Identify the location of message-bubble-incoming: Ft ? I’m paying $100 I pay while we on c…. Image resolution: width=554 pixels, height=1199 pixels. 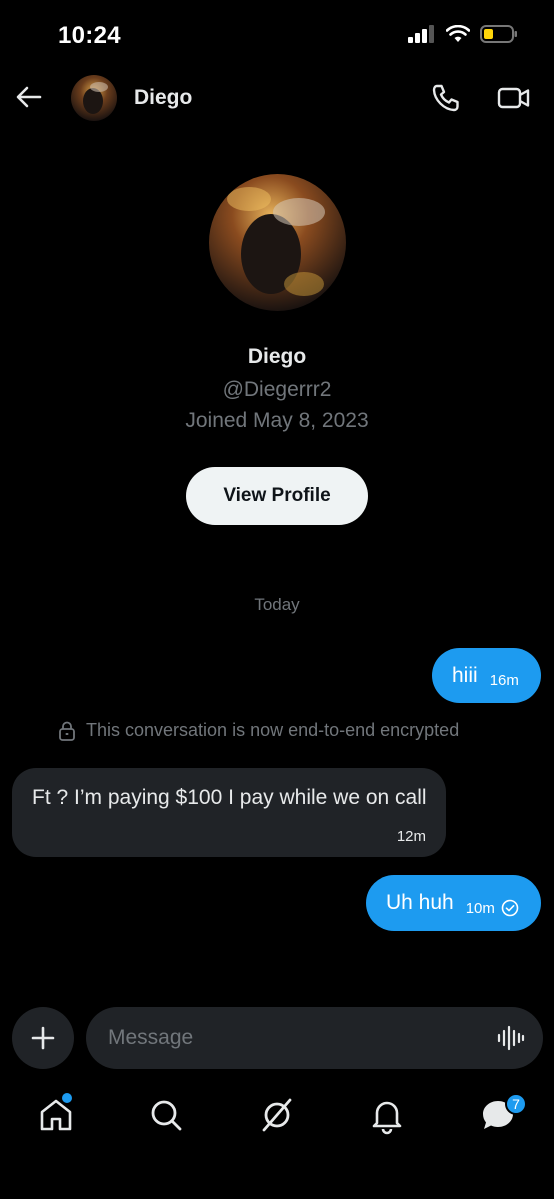
(229, 812).